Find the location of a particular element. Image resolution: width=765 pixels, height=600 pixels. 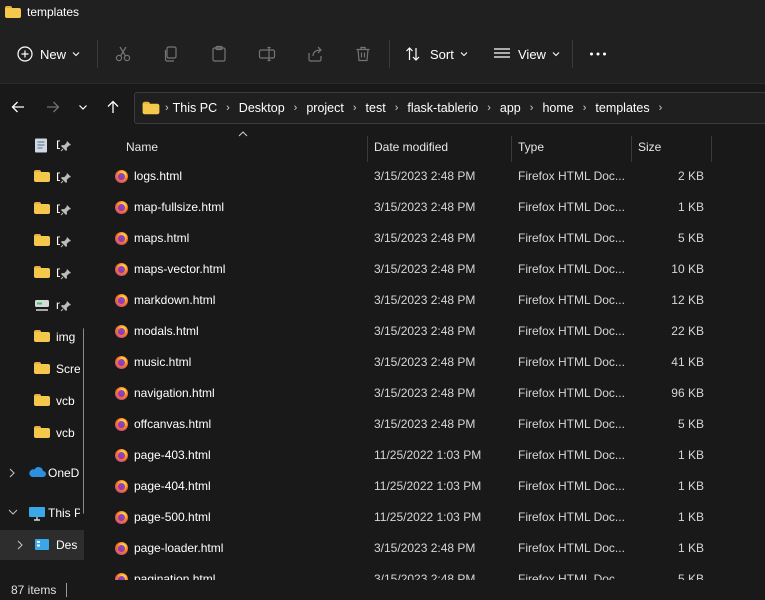

recent-locations-button is located at coordinates (83, 107).